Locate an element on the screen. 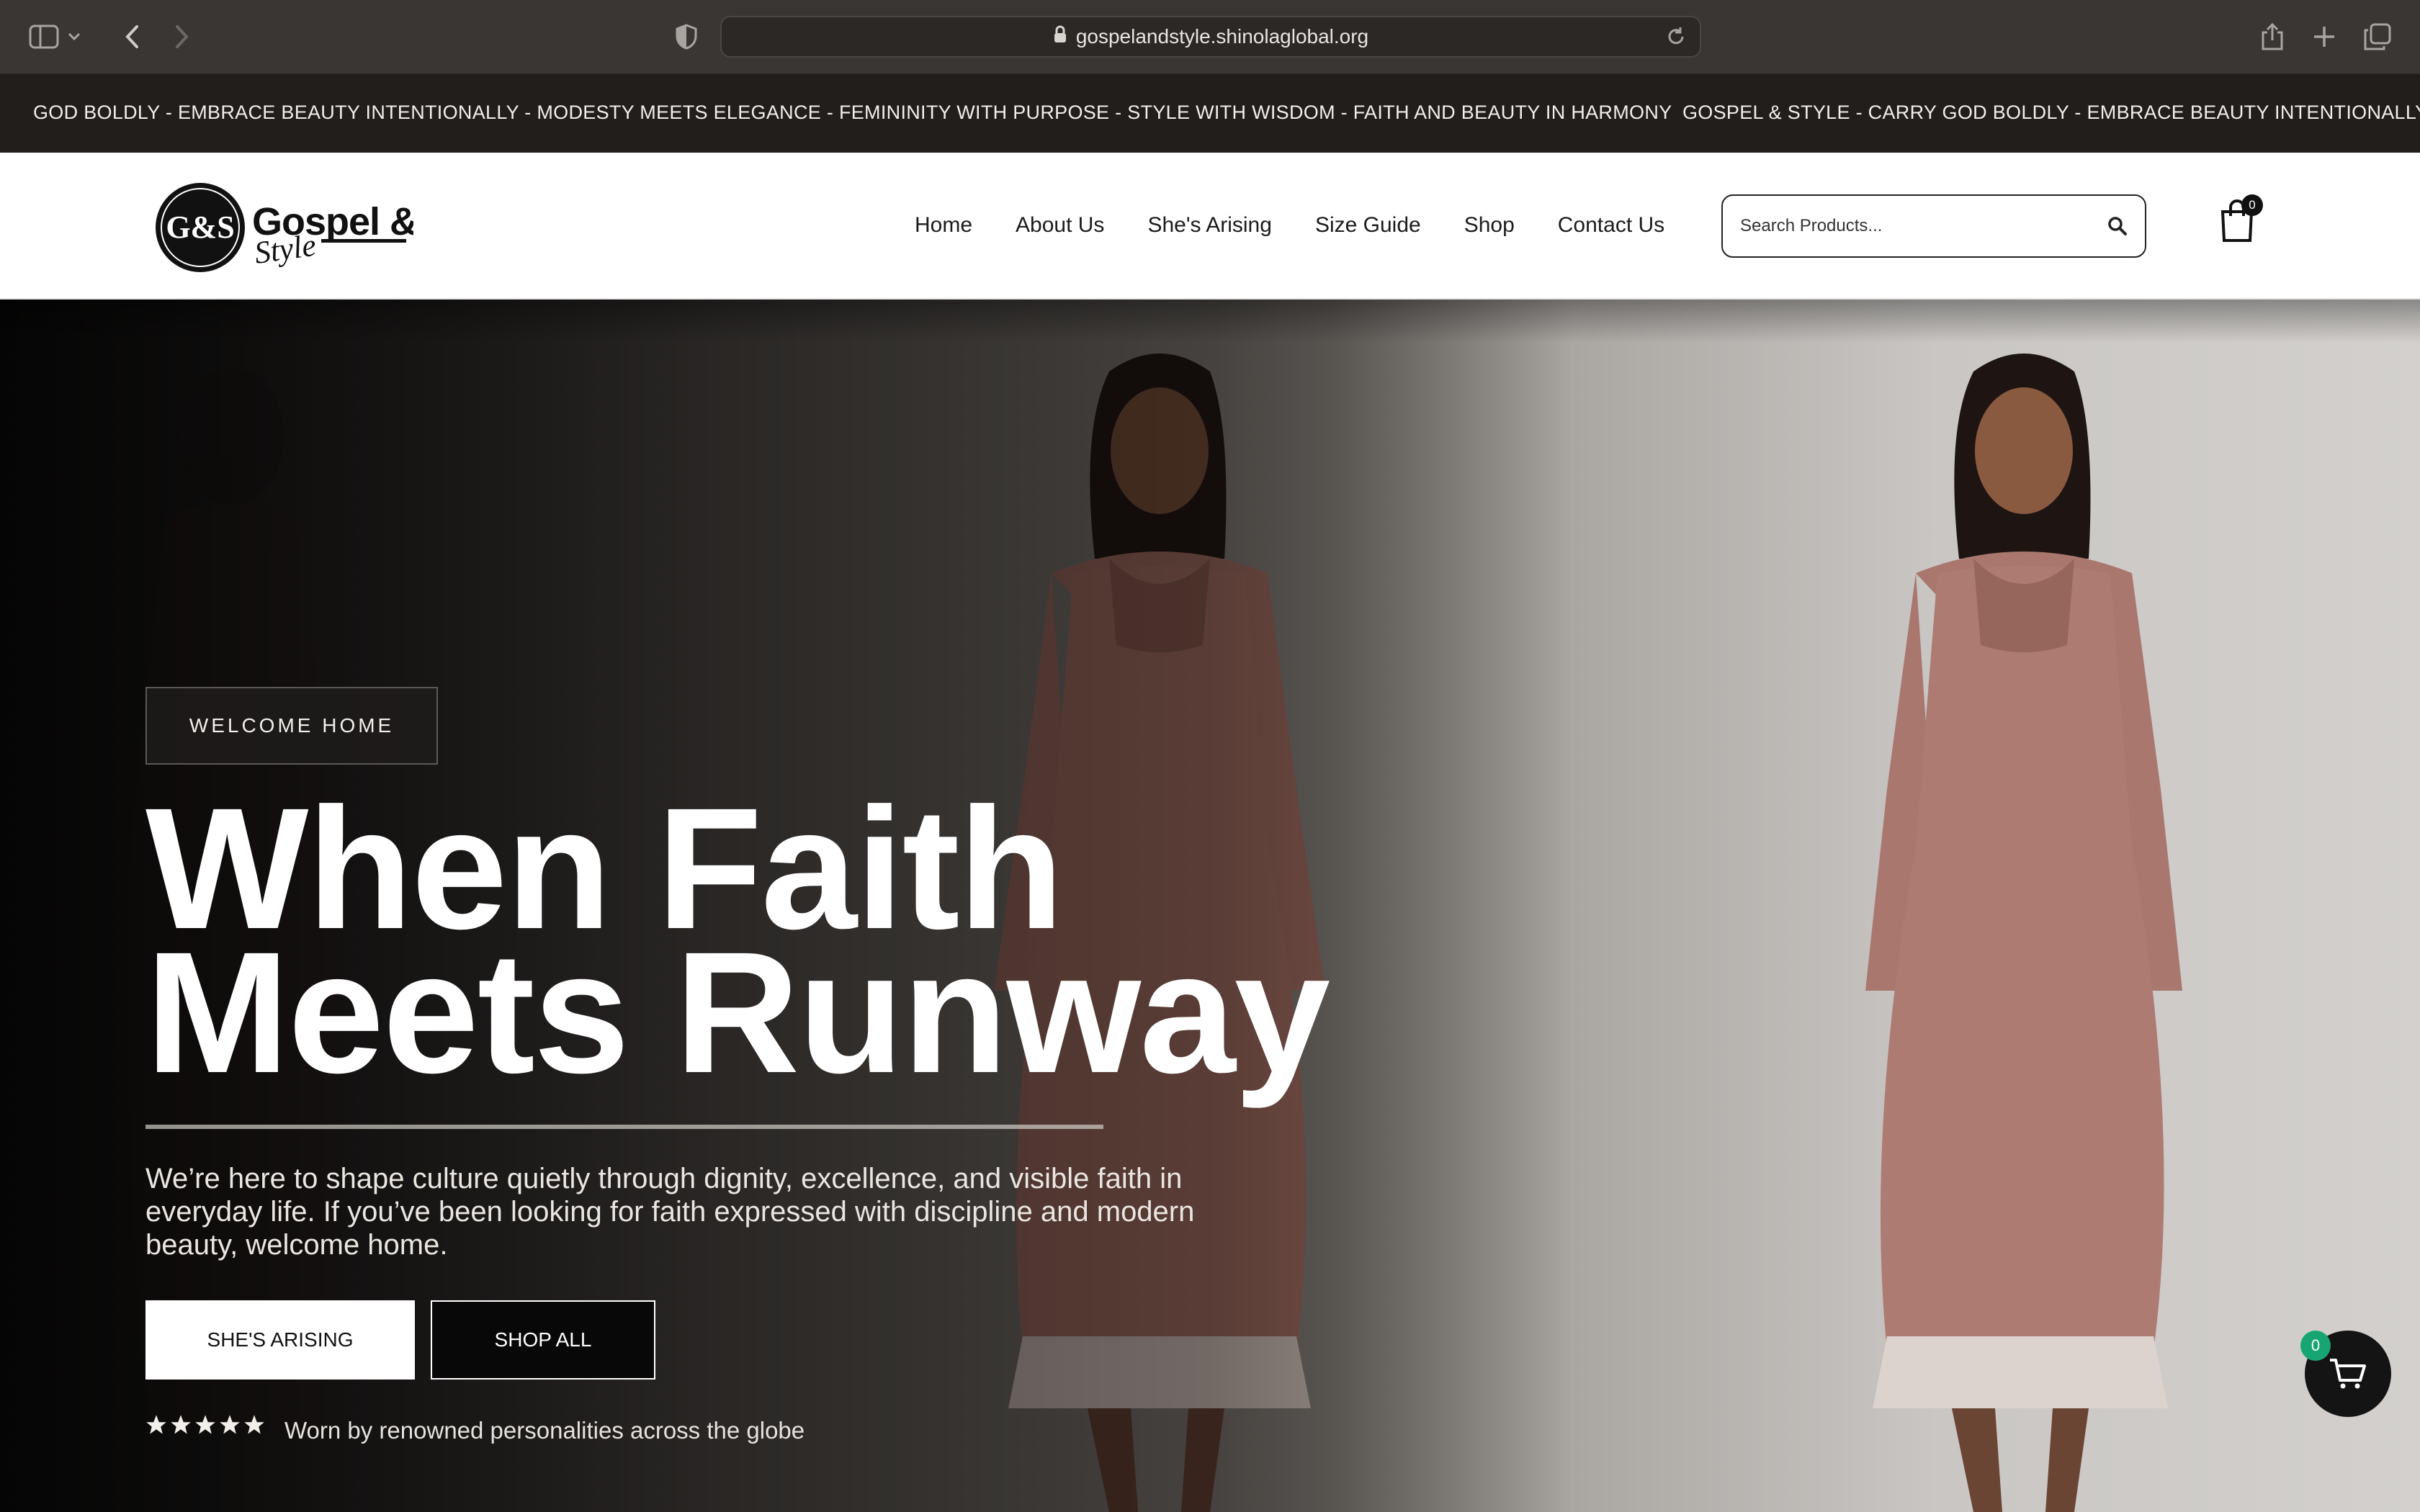  url-text: gospelandstyle.shinolaglobal.org is located at coordinates (1222, 36).